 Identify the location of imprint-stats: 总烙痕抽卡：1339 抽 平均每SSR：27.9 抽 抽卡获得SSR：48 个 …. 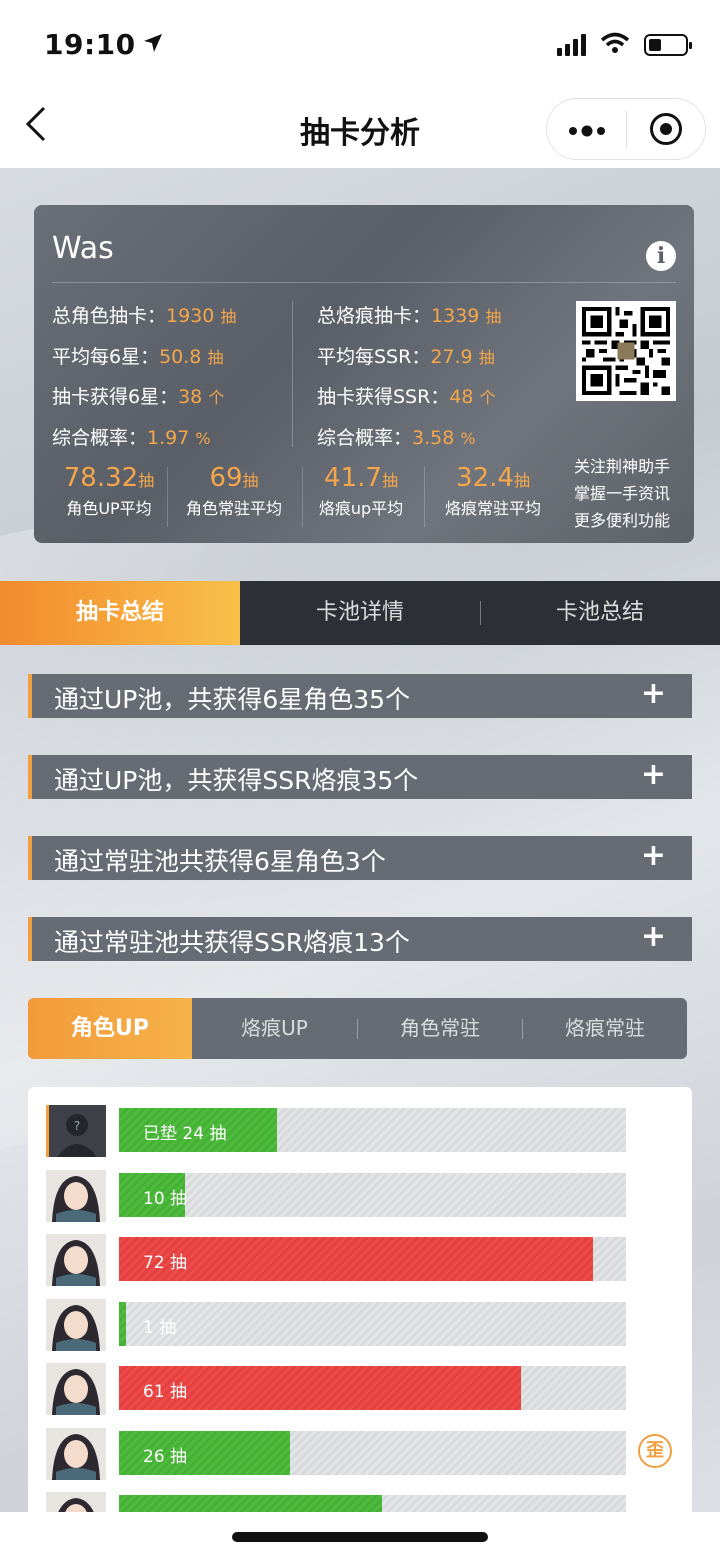
(409, 382).